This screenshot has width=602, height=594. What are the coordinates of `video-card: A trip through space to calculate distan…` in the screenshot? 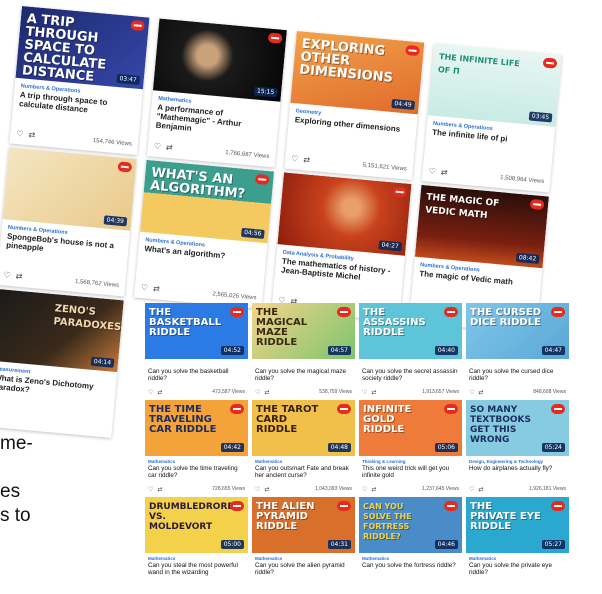 It's located at (79, 81).